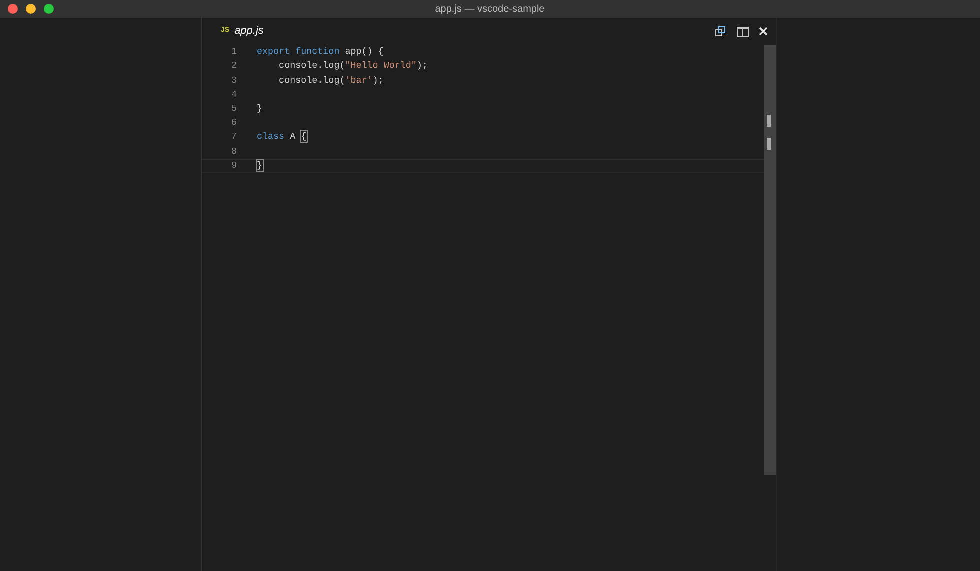  I want to click on code-line: console.log("Hello World");, so click(353, 66).